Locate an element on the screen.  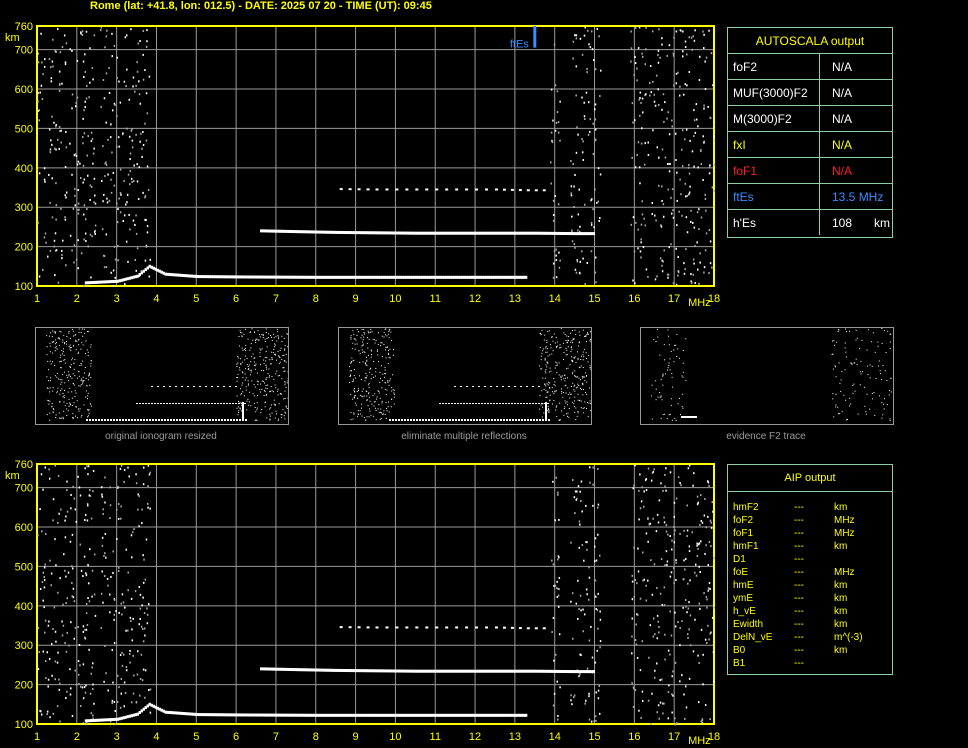
autoscala-param-value: 108 km is located at coordinates (856, 222).